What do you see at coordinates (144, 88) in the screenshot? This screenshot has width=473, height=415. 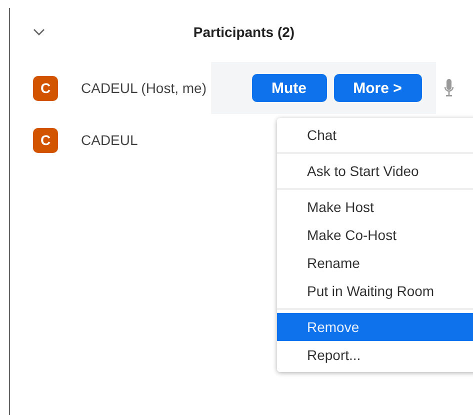 I see `participant-name: CADEUL (Host, me)` at bounding box center [144, 88].